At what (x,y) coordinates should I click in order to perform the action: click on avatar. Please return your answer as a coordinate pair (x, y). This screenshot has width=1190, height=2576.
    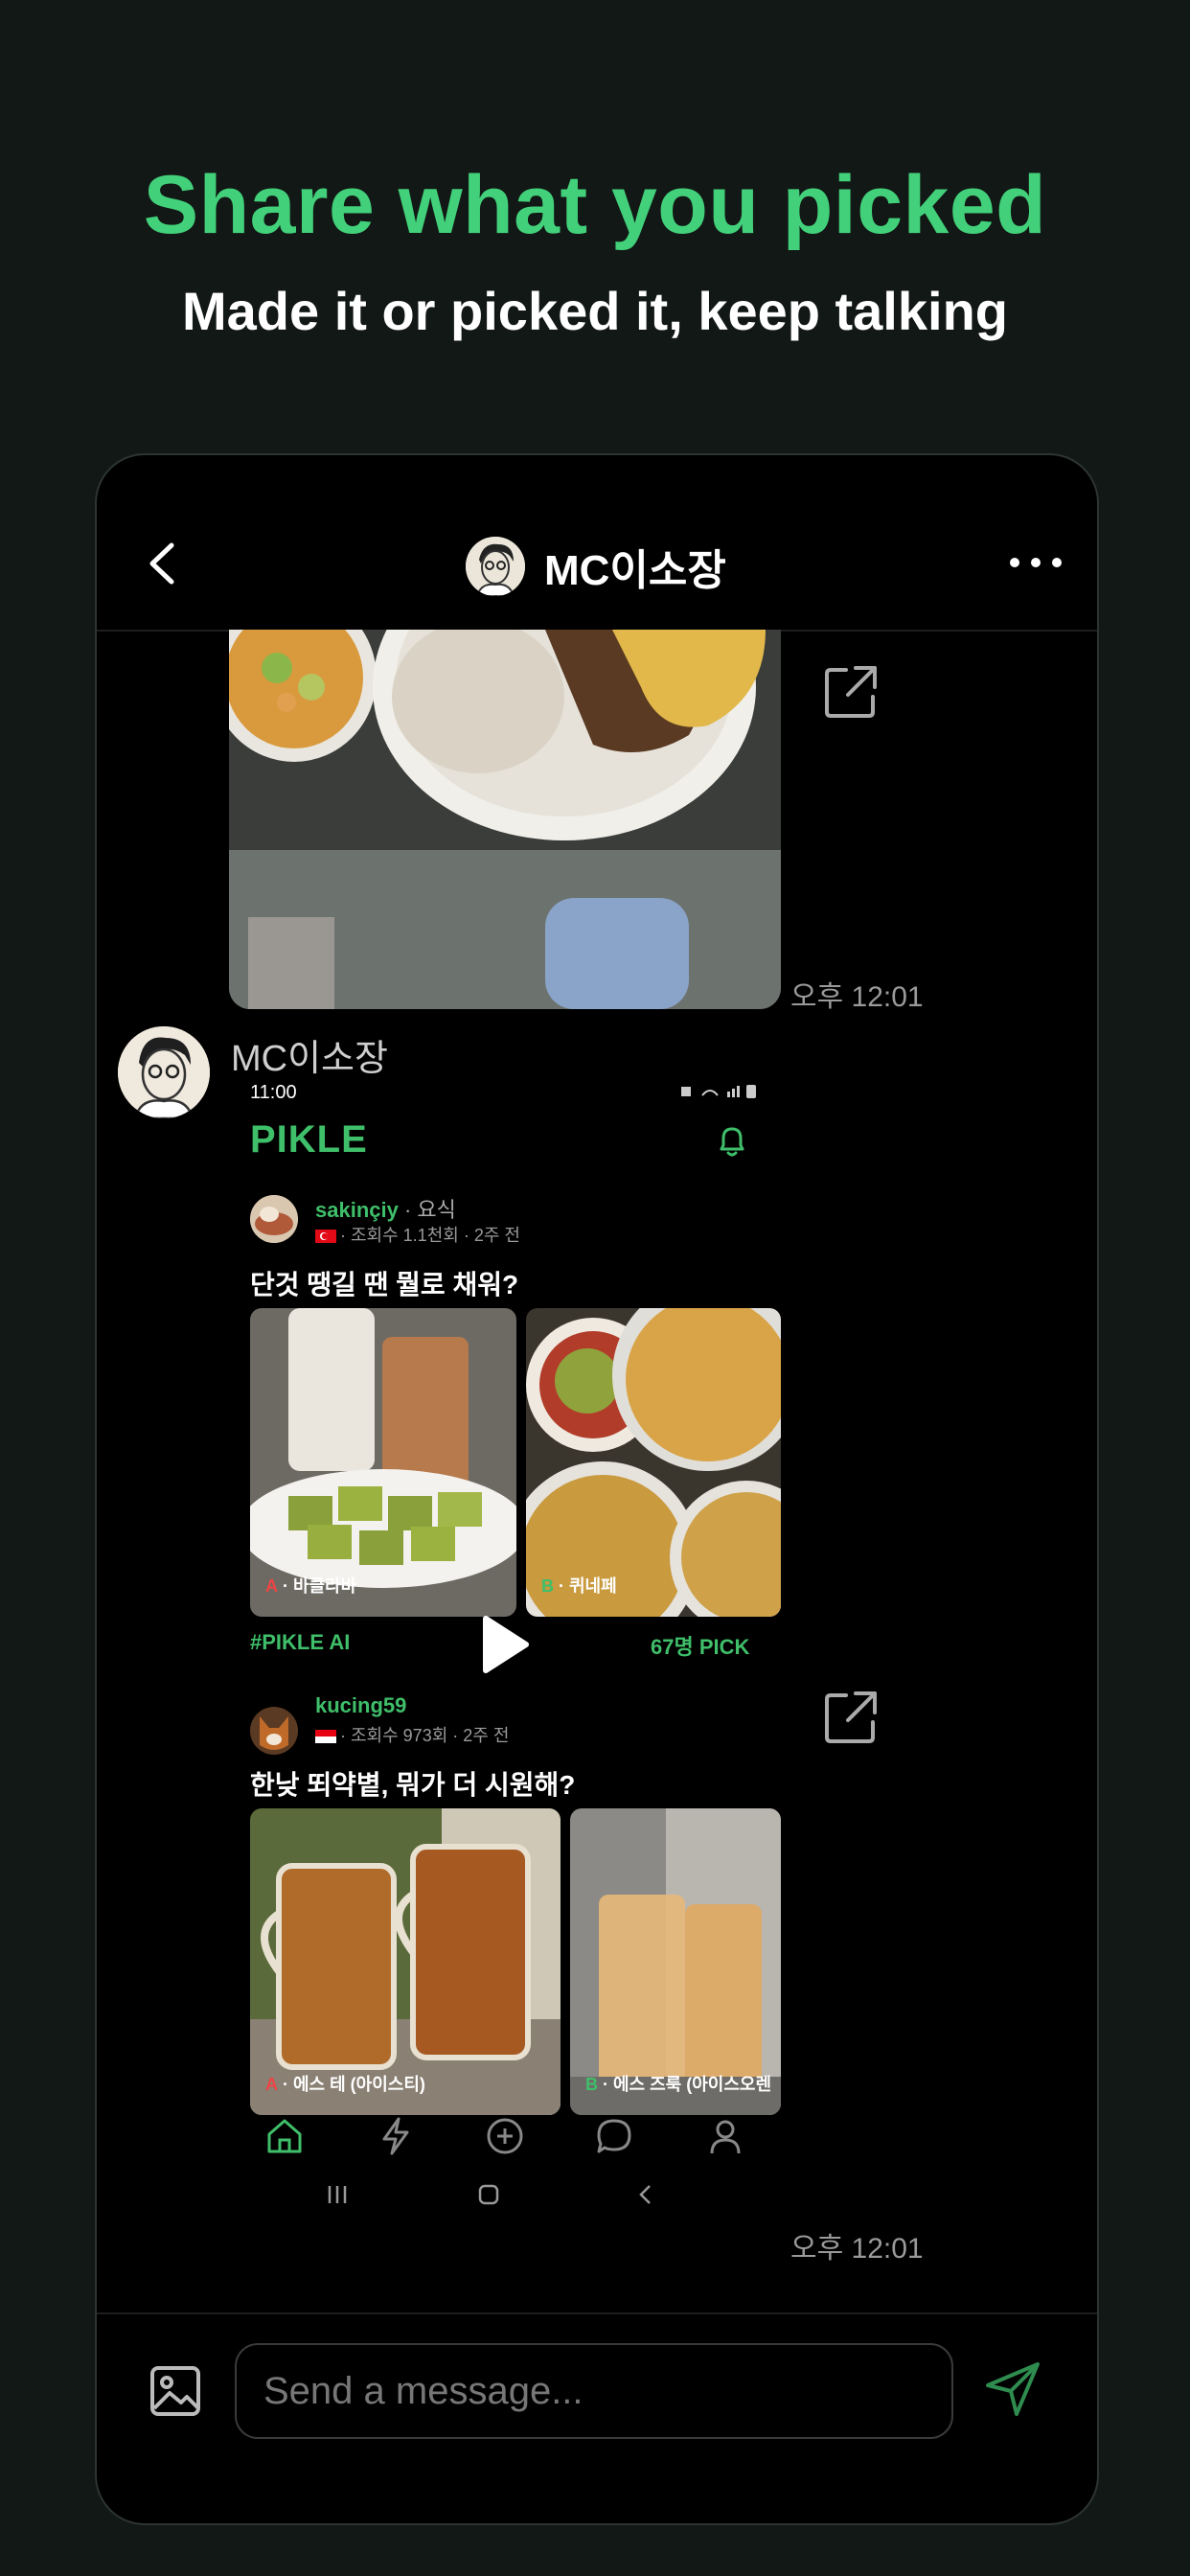
    Looking at the image, I should click on (496, 566).